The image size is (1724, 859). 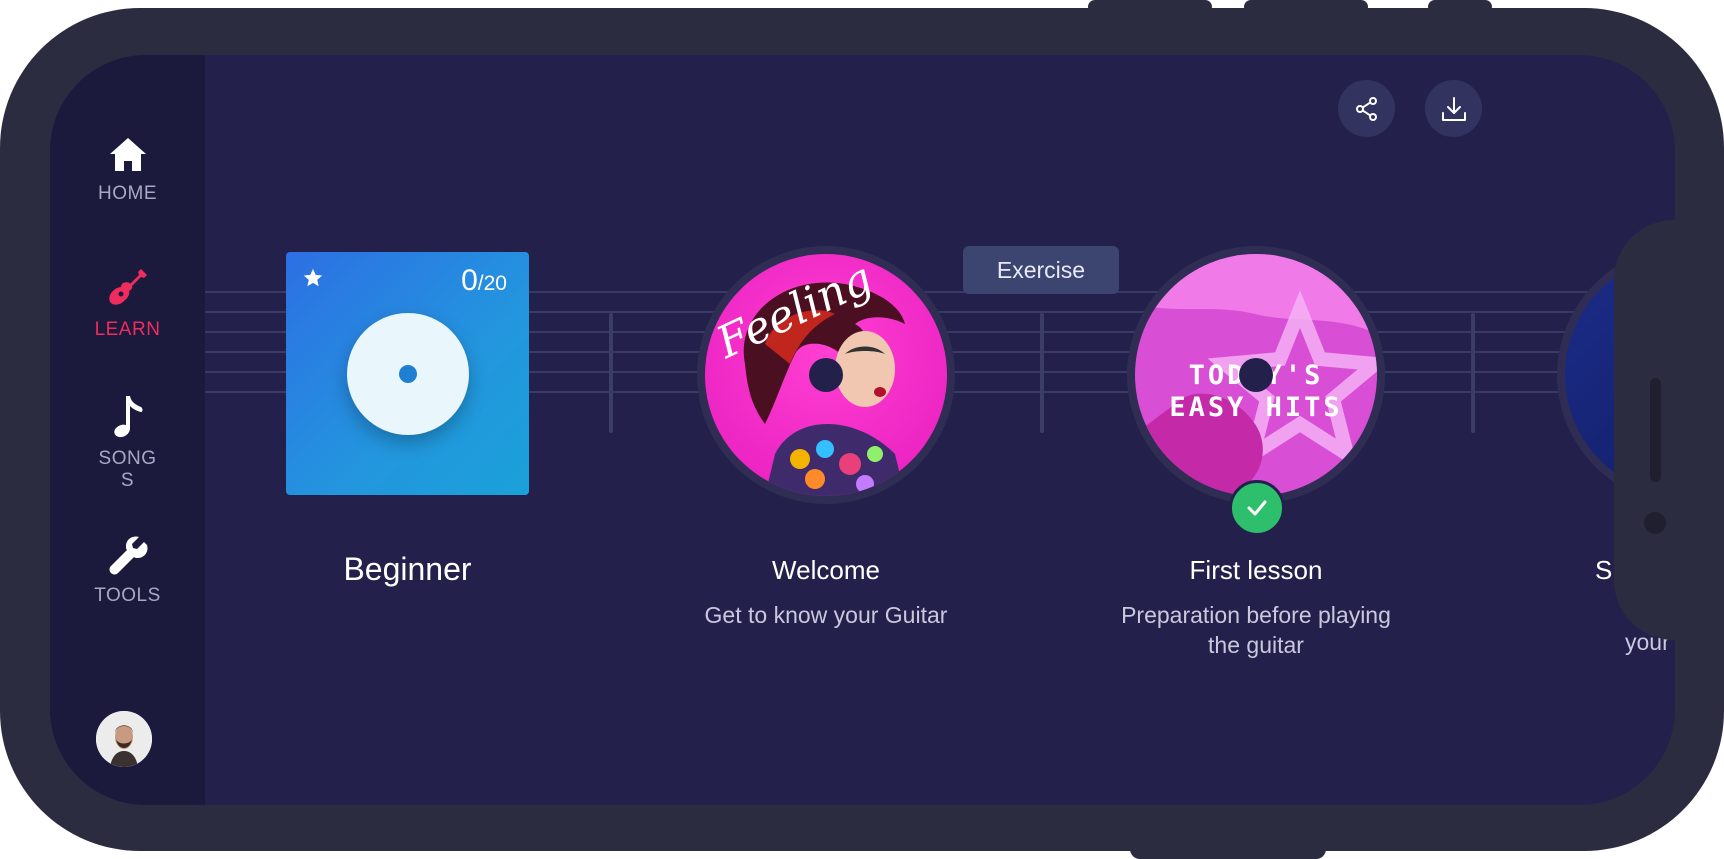 I want to click on level-card: 0/20, so click(x=407, y=373).